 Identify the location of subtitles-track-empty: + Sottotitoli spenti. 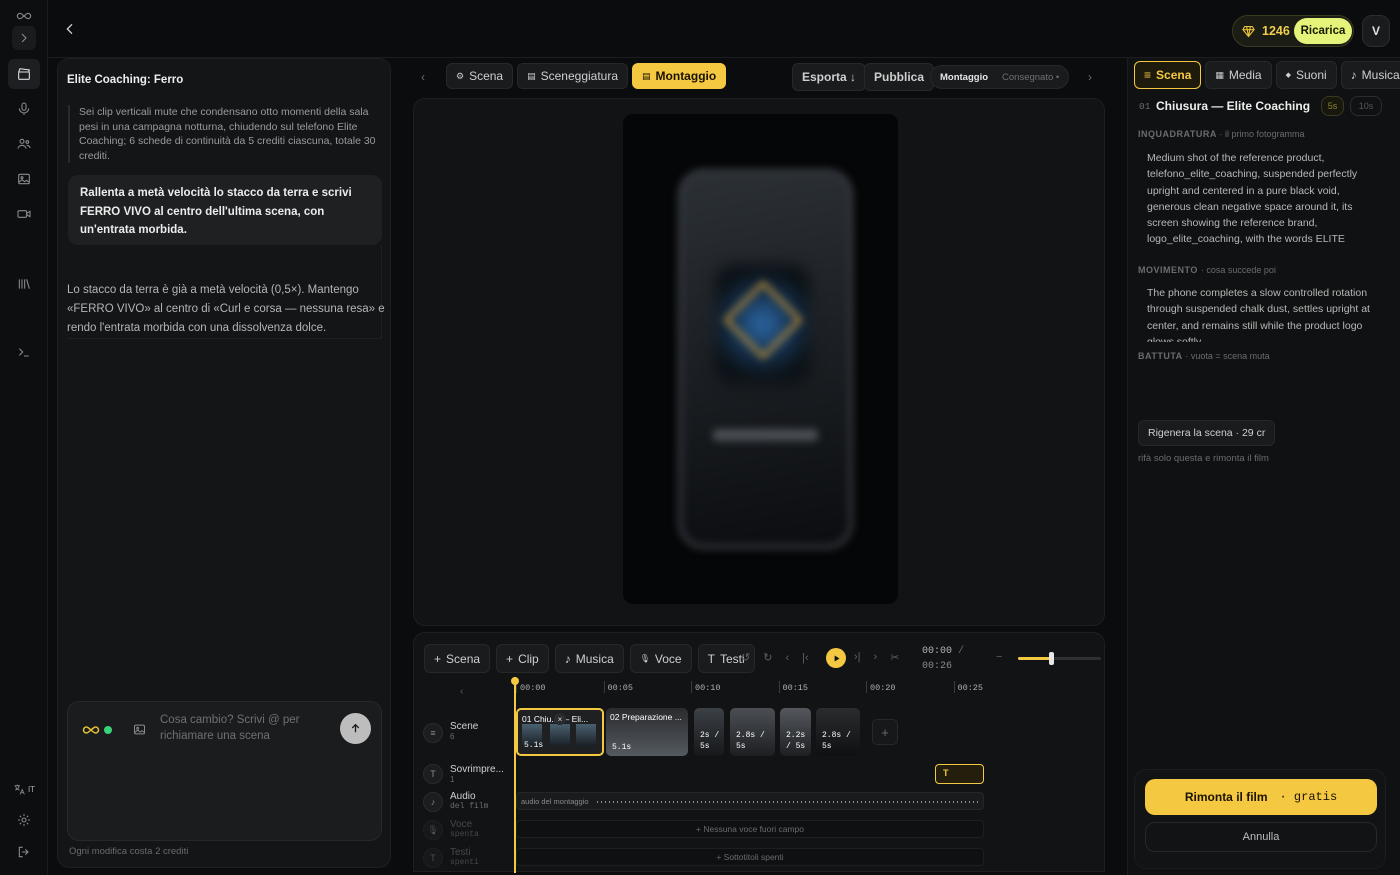
(750, 857).